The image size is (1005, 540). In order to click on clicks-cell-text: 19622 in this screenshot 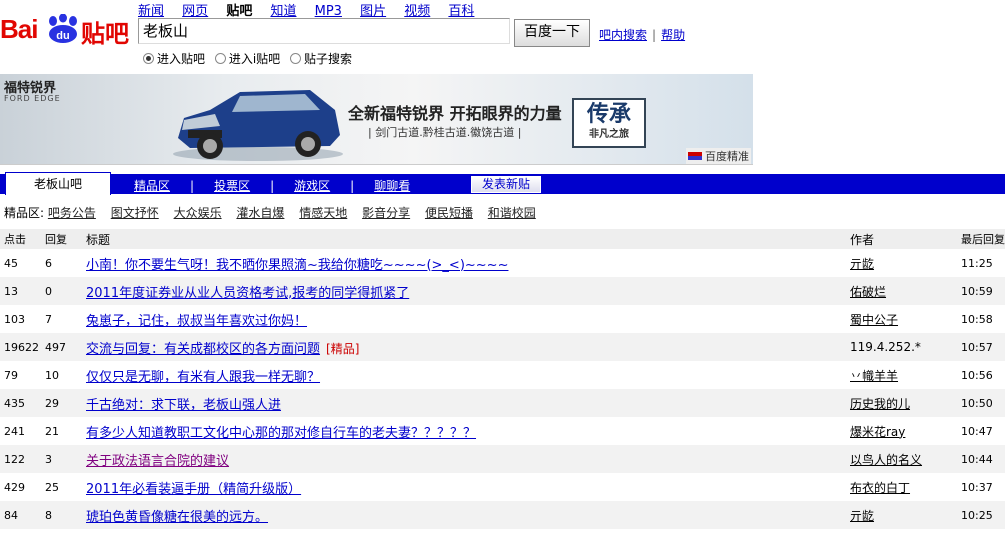, I will do `click(21, 347)`.